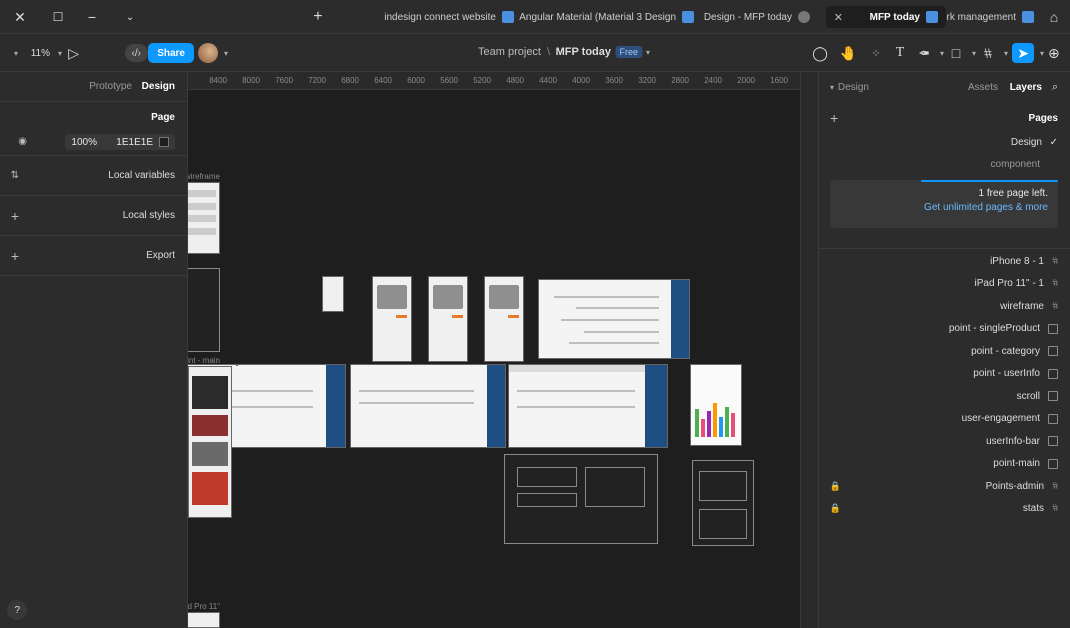  I want to click on layer-item: point - singleProduct, so click(944, 329).